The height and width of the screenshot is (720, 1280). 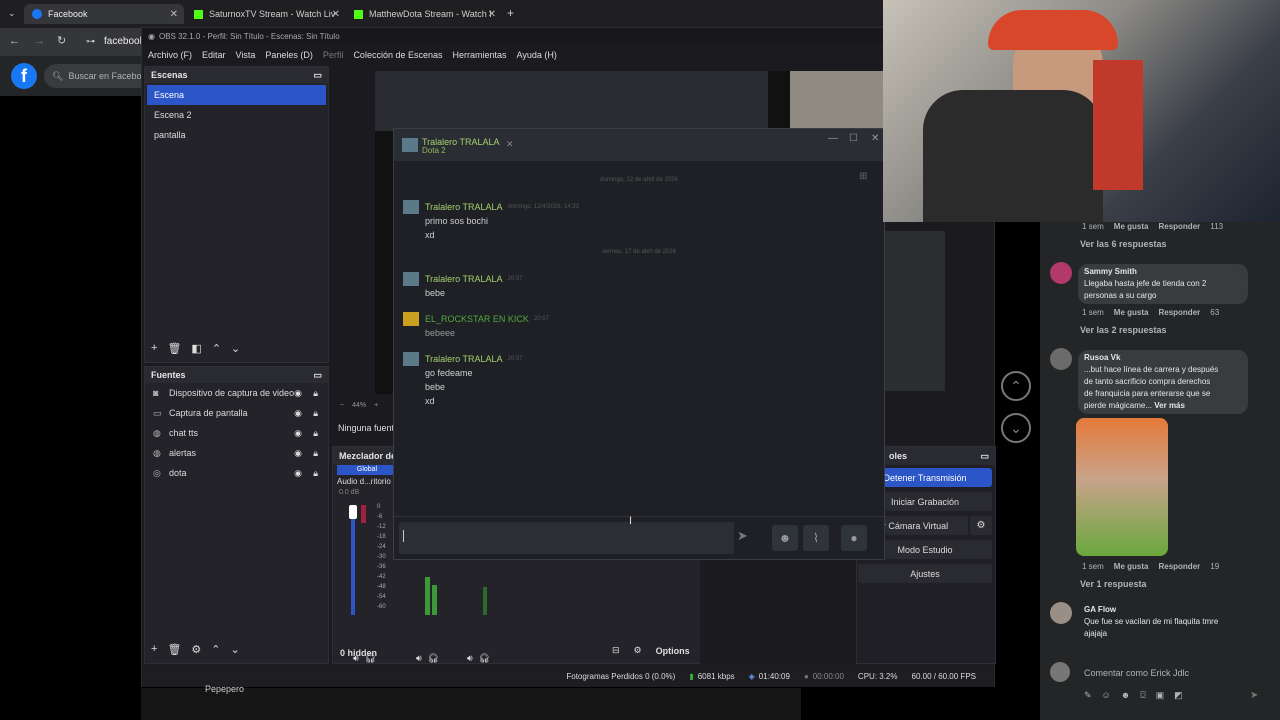 I want to click on scene-item: Escena 2, so click(x=236, y=115).